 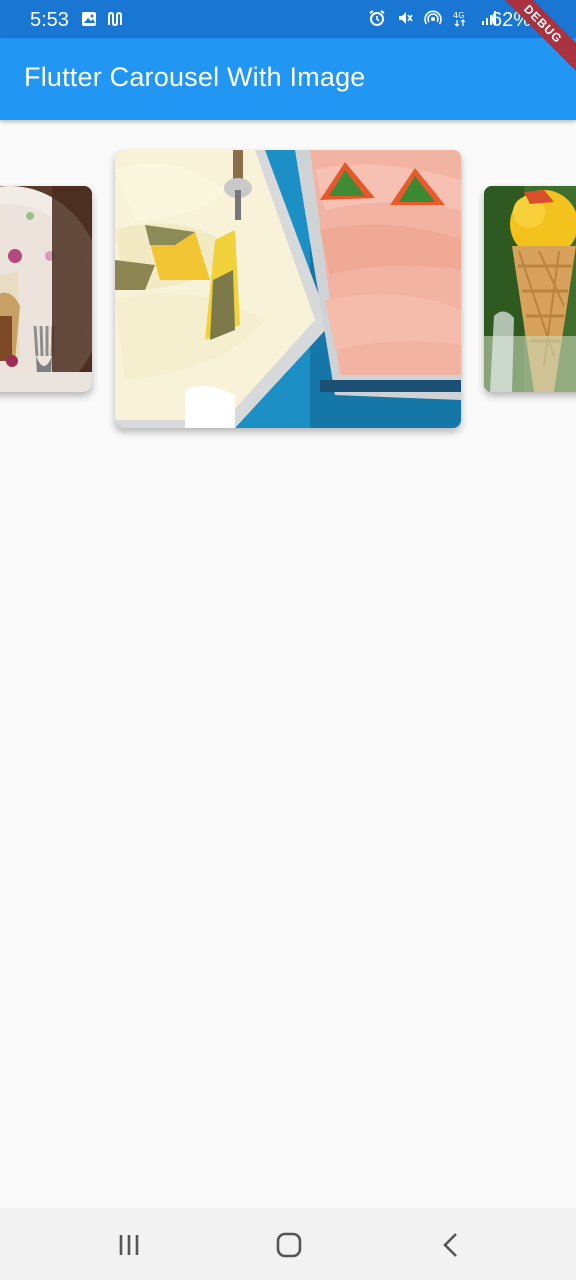 I want to click on status-right-icons: 4G, so click(x=433, y=18).